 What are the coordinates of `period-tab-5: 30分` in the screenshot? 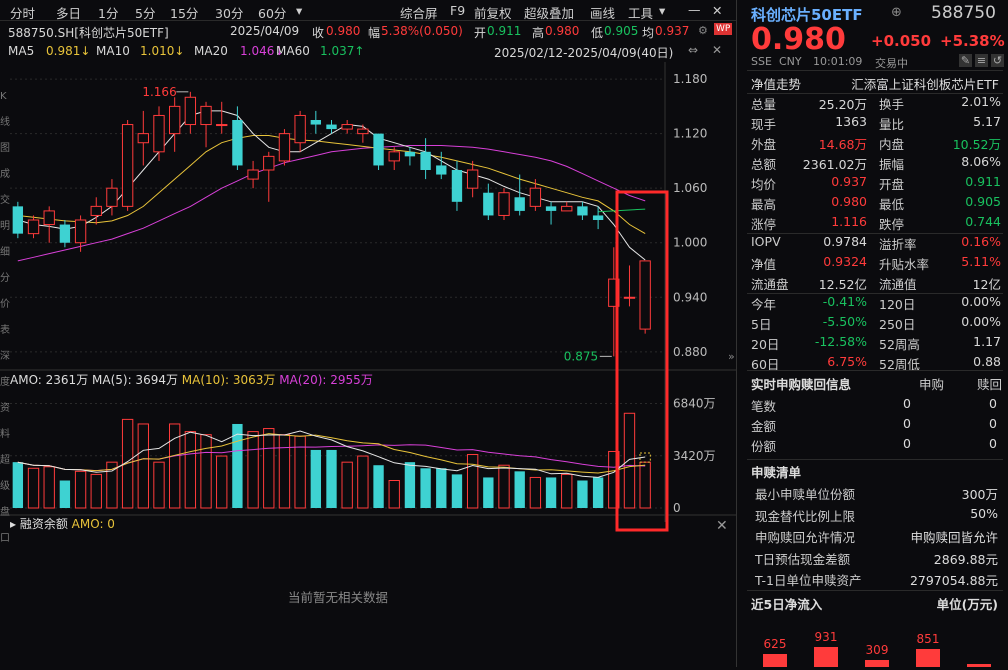 It's located at (229, 12).